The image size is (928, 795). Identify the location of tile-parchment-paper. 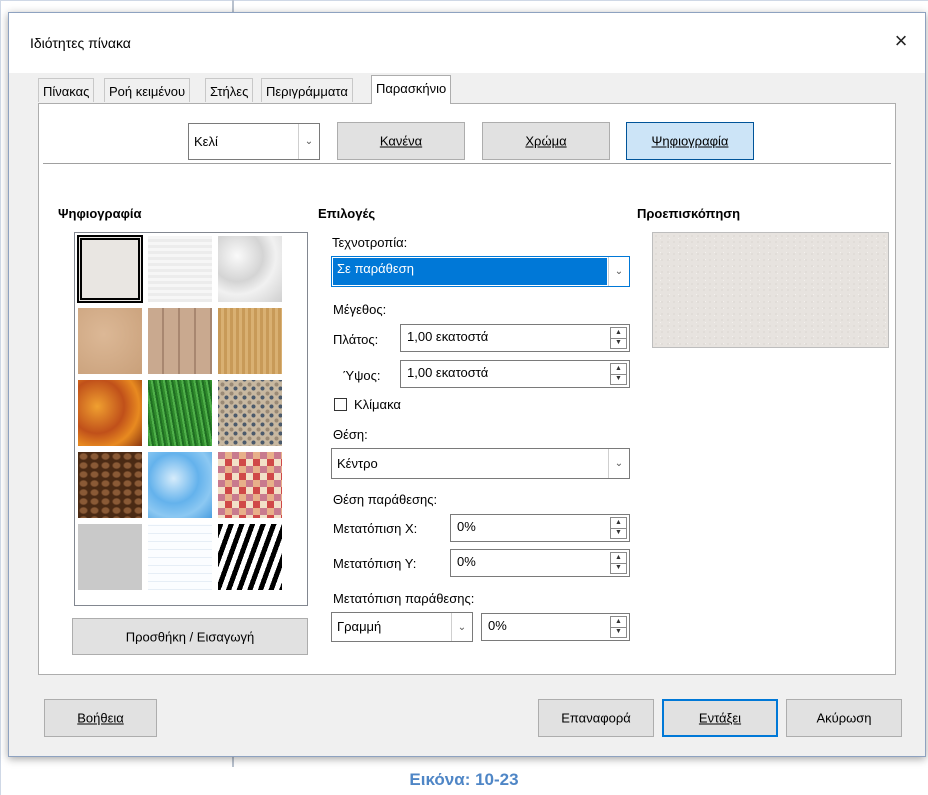
(110, 341).